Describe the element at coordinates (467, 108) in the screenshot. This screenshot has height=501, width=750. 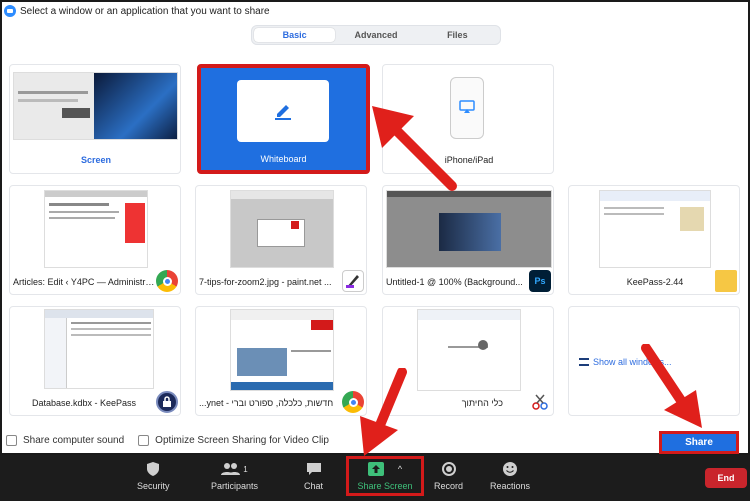
I see `phone-icon` at that location.